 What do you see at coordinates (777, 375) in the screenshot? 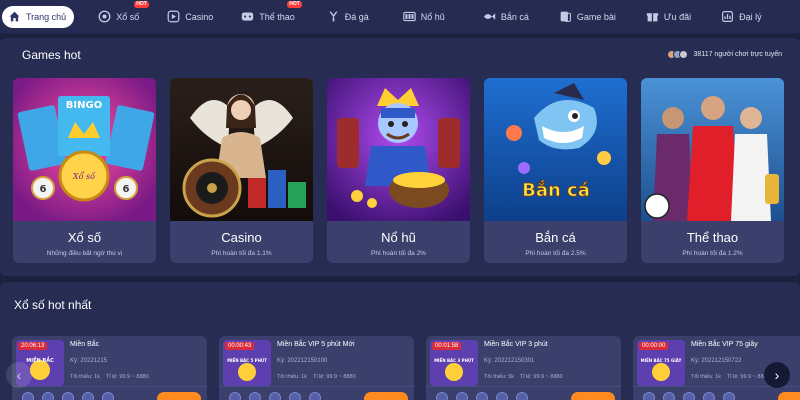
I see `carousel-next-button: ›` at bounding box center [777, 375].